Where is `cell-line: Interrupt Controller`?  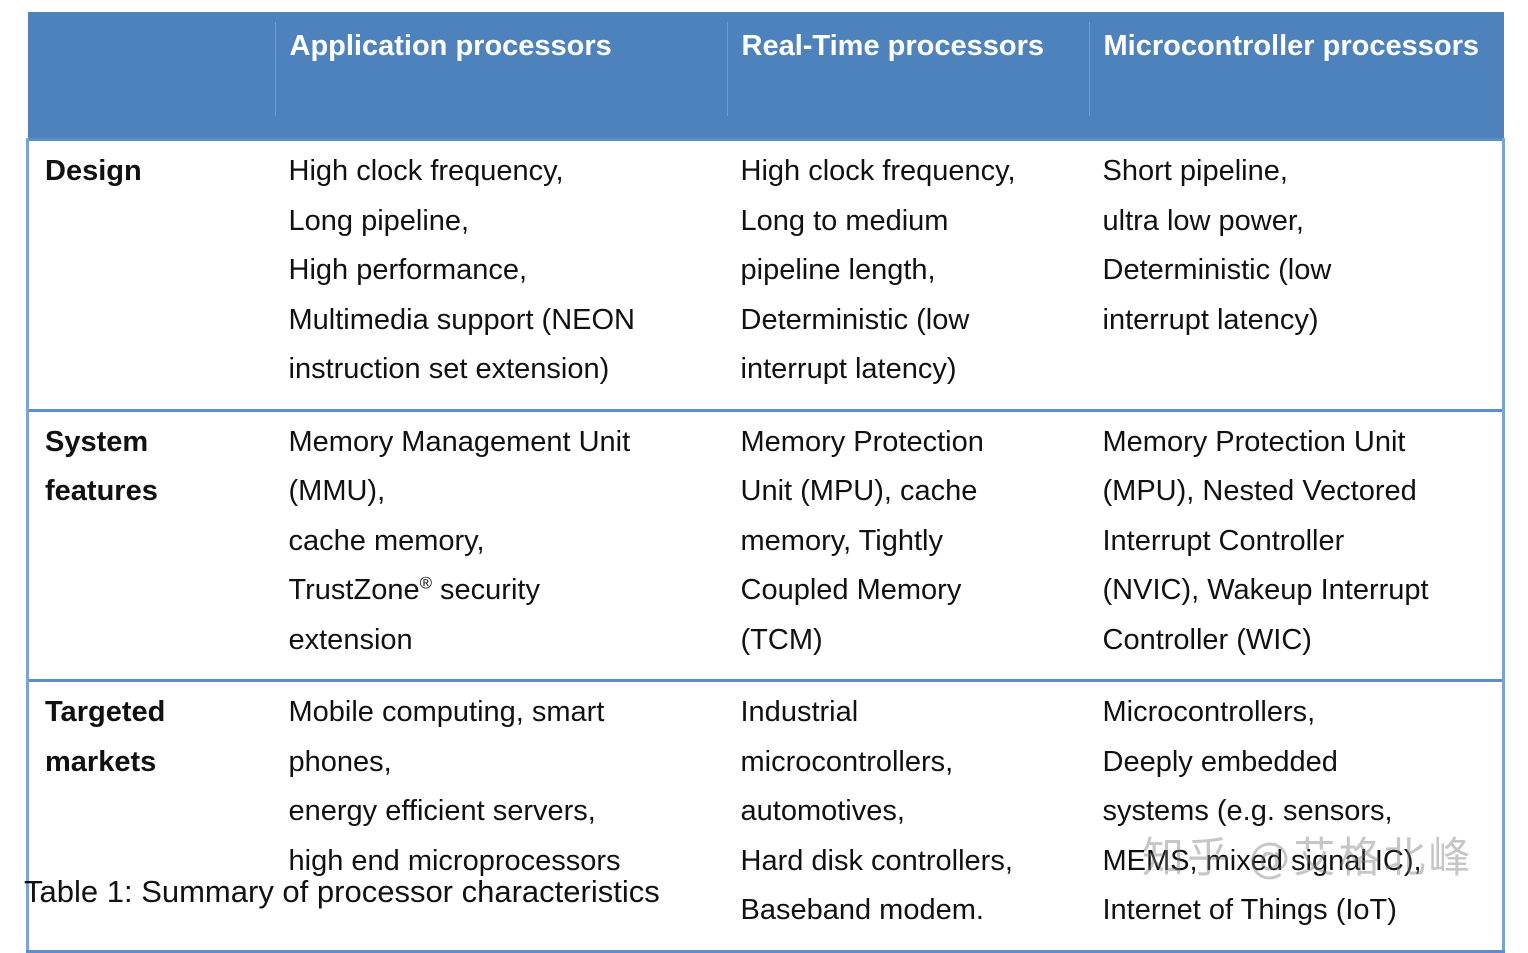
cell-line: Interrupt Controller is located at coordinates (1223, 540).